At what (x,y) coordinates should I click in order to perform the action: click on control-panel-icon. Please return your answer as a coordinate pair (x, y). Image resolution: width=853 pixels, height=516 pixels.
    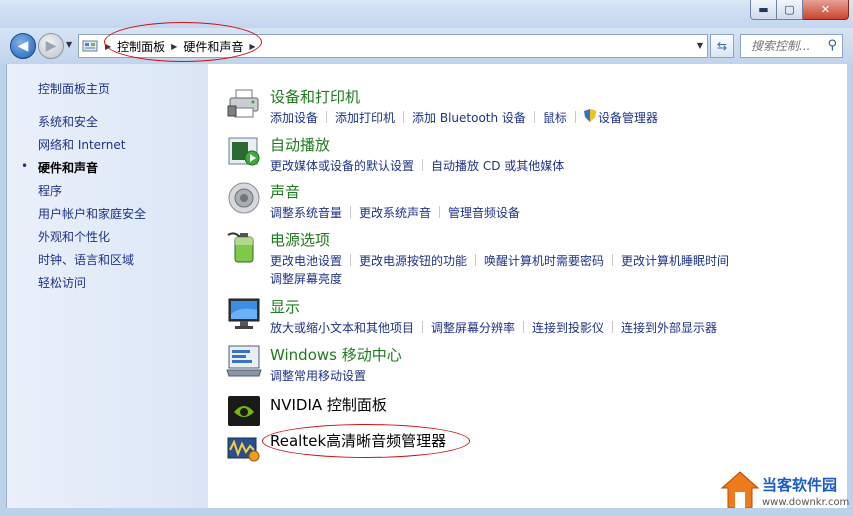
    Looking at the image, I should click on (90, 46).